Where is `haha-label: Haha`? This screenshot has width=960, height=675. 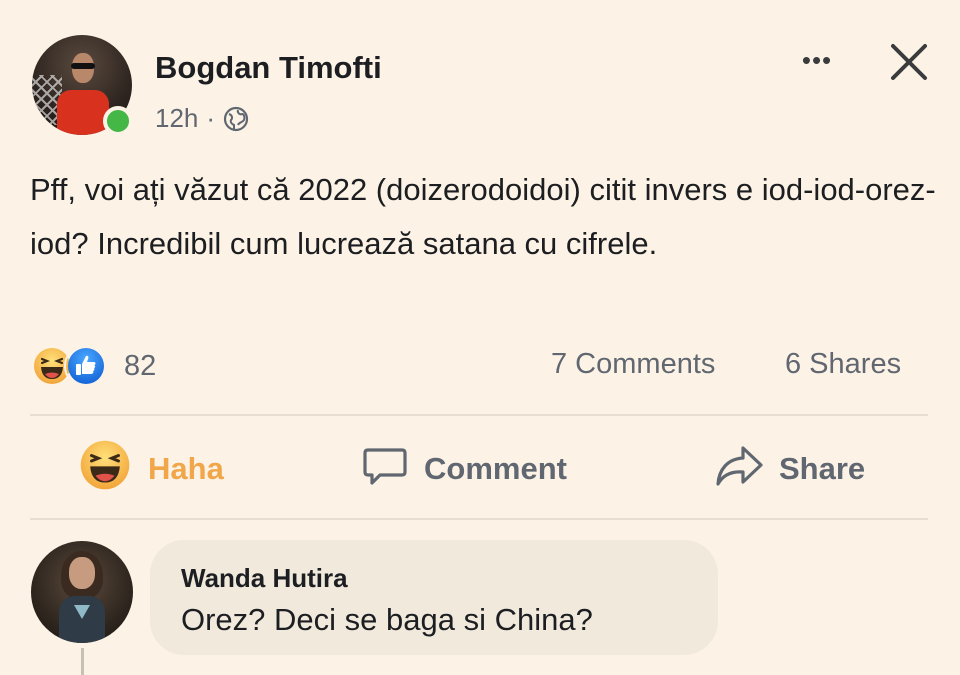 haha-label: Haha is located at coordinates (186, 468).